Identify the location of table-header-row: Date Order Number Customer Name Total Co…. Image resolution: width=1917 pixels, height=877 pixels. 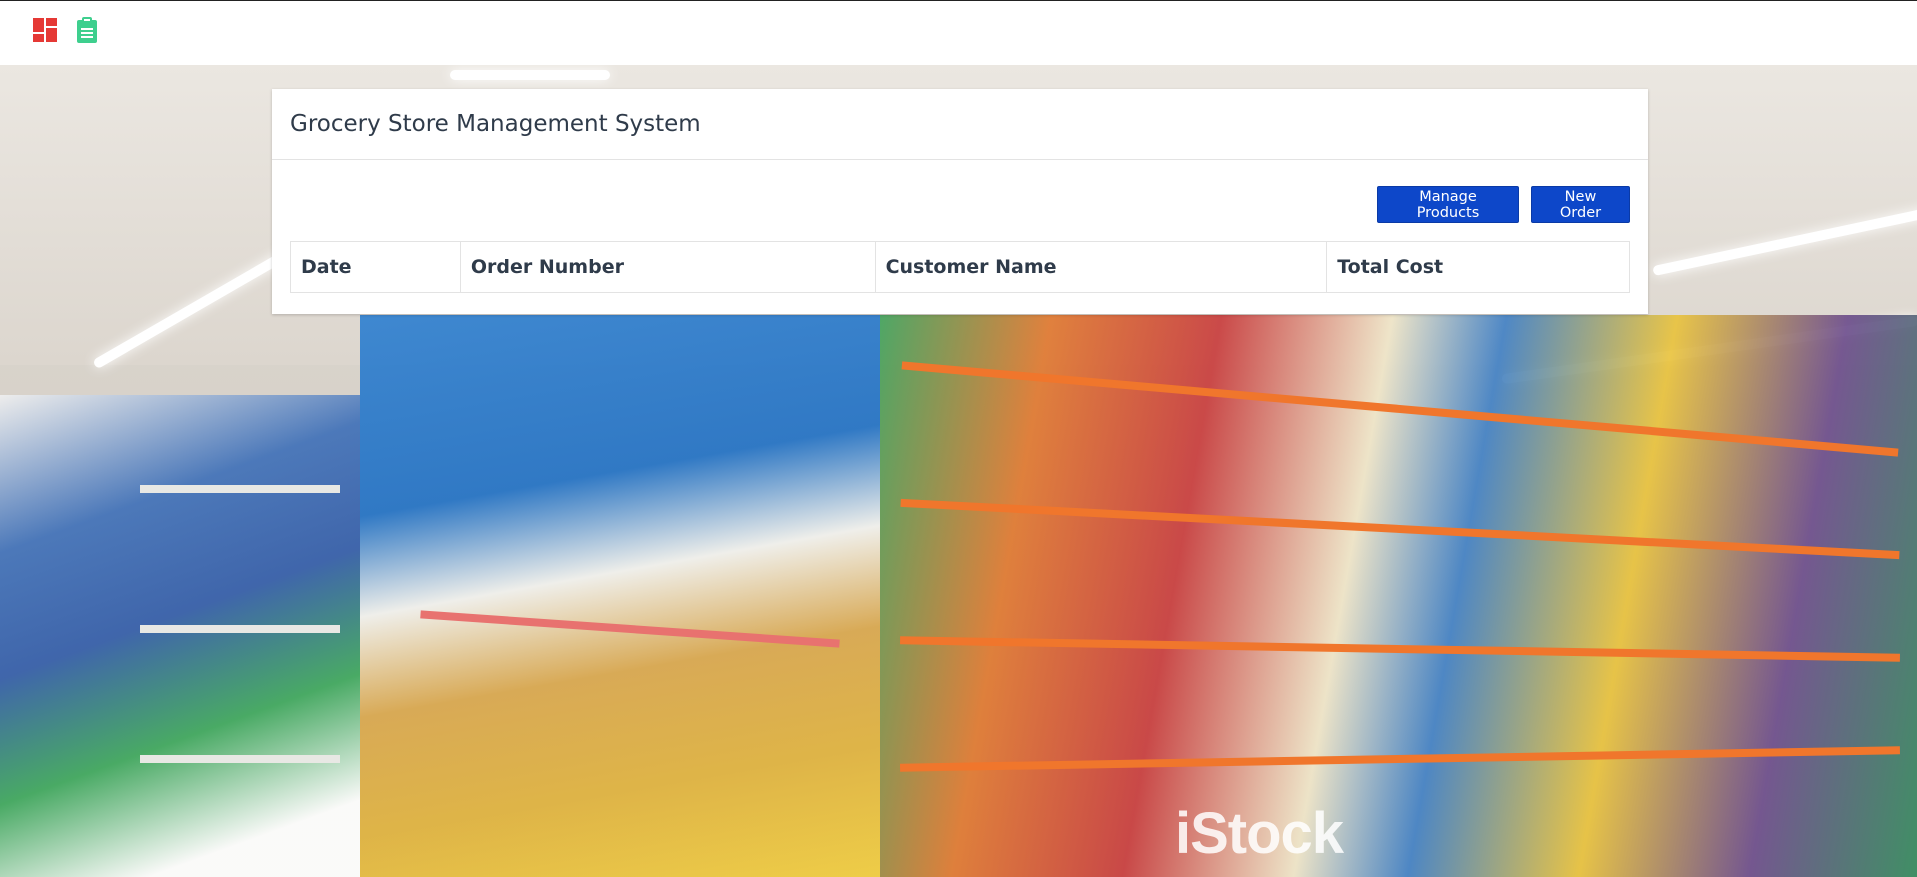
(960, 267).